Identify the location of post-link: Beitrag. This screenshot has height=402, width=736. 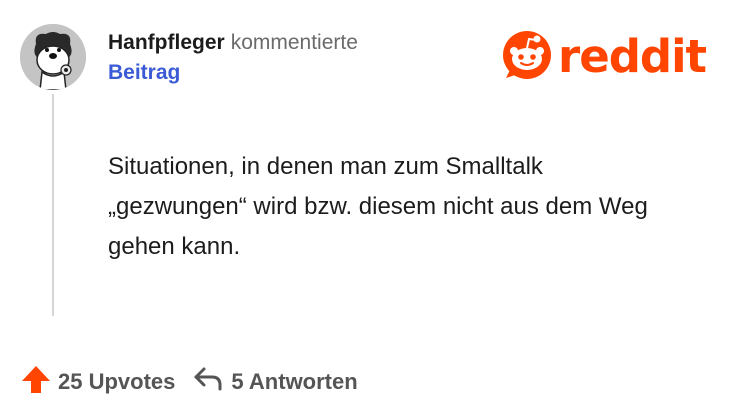
(293, 73).